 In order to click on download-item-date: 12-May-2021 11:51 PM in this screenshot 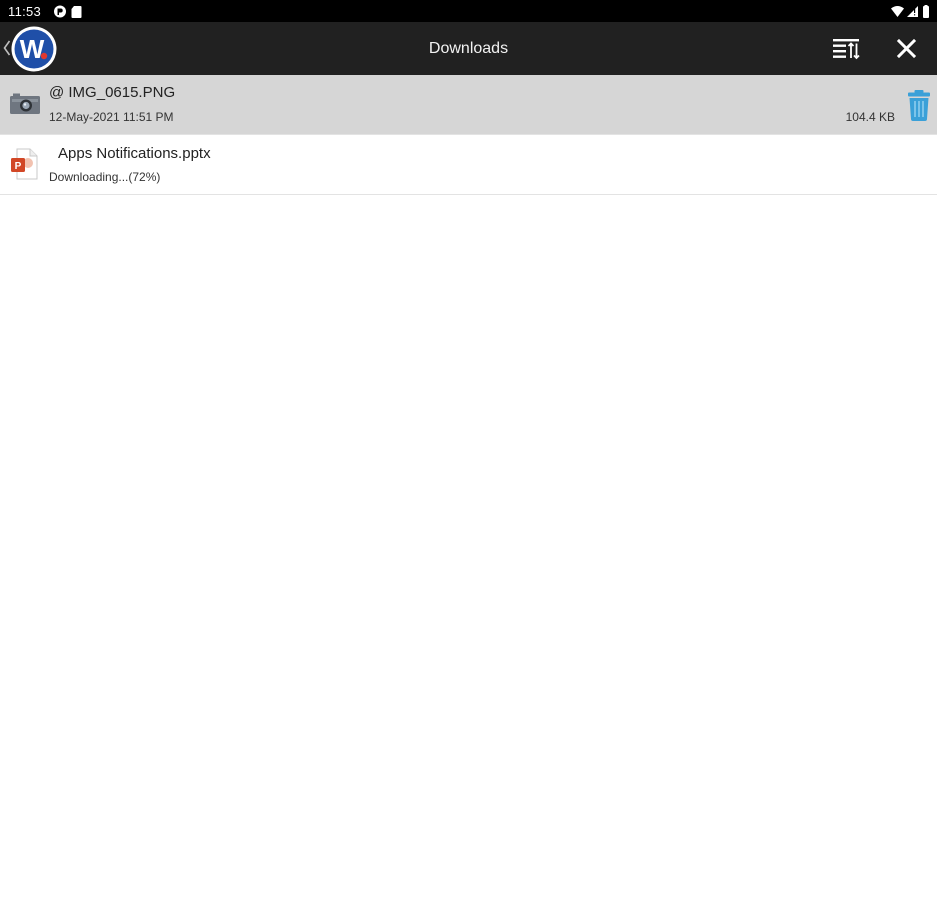, I will do `click(111, 117)`.